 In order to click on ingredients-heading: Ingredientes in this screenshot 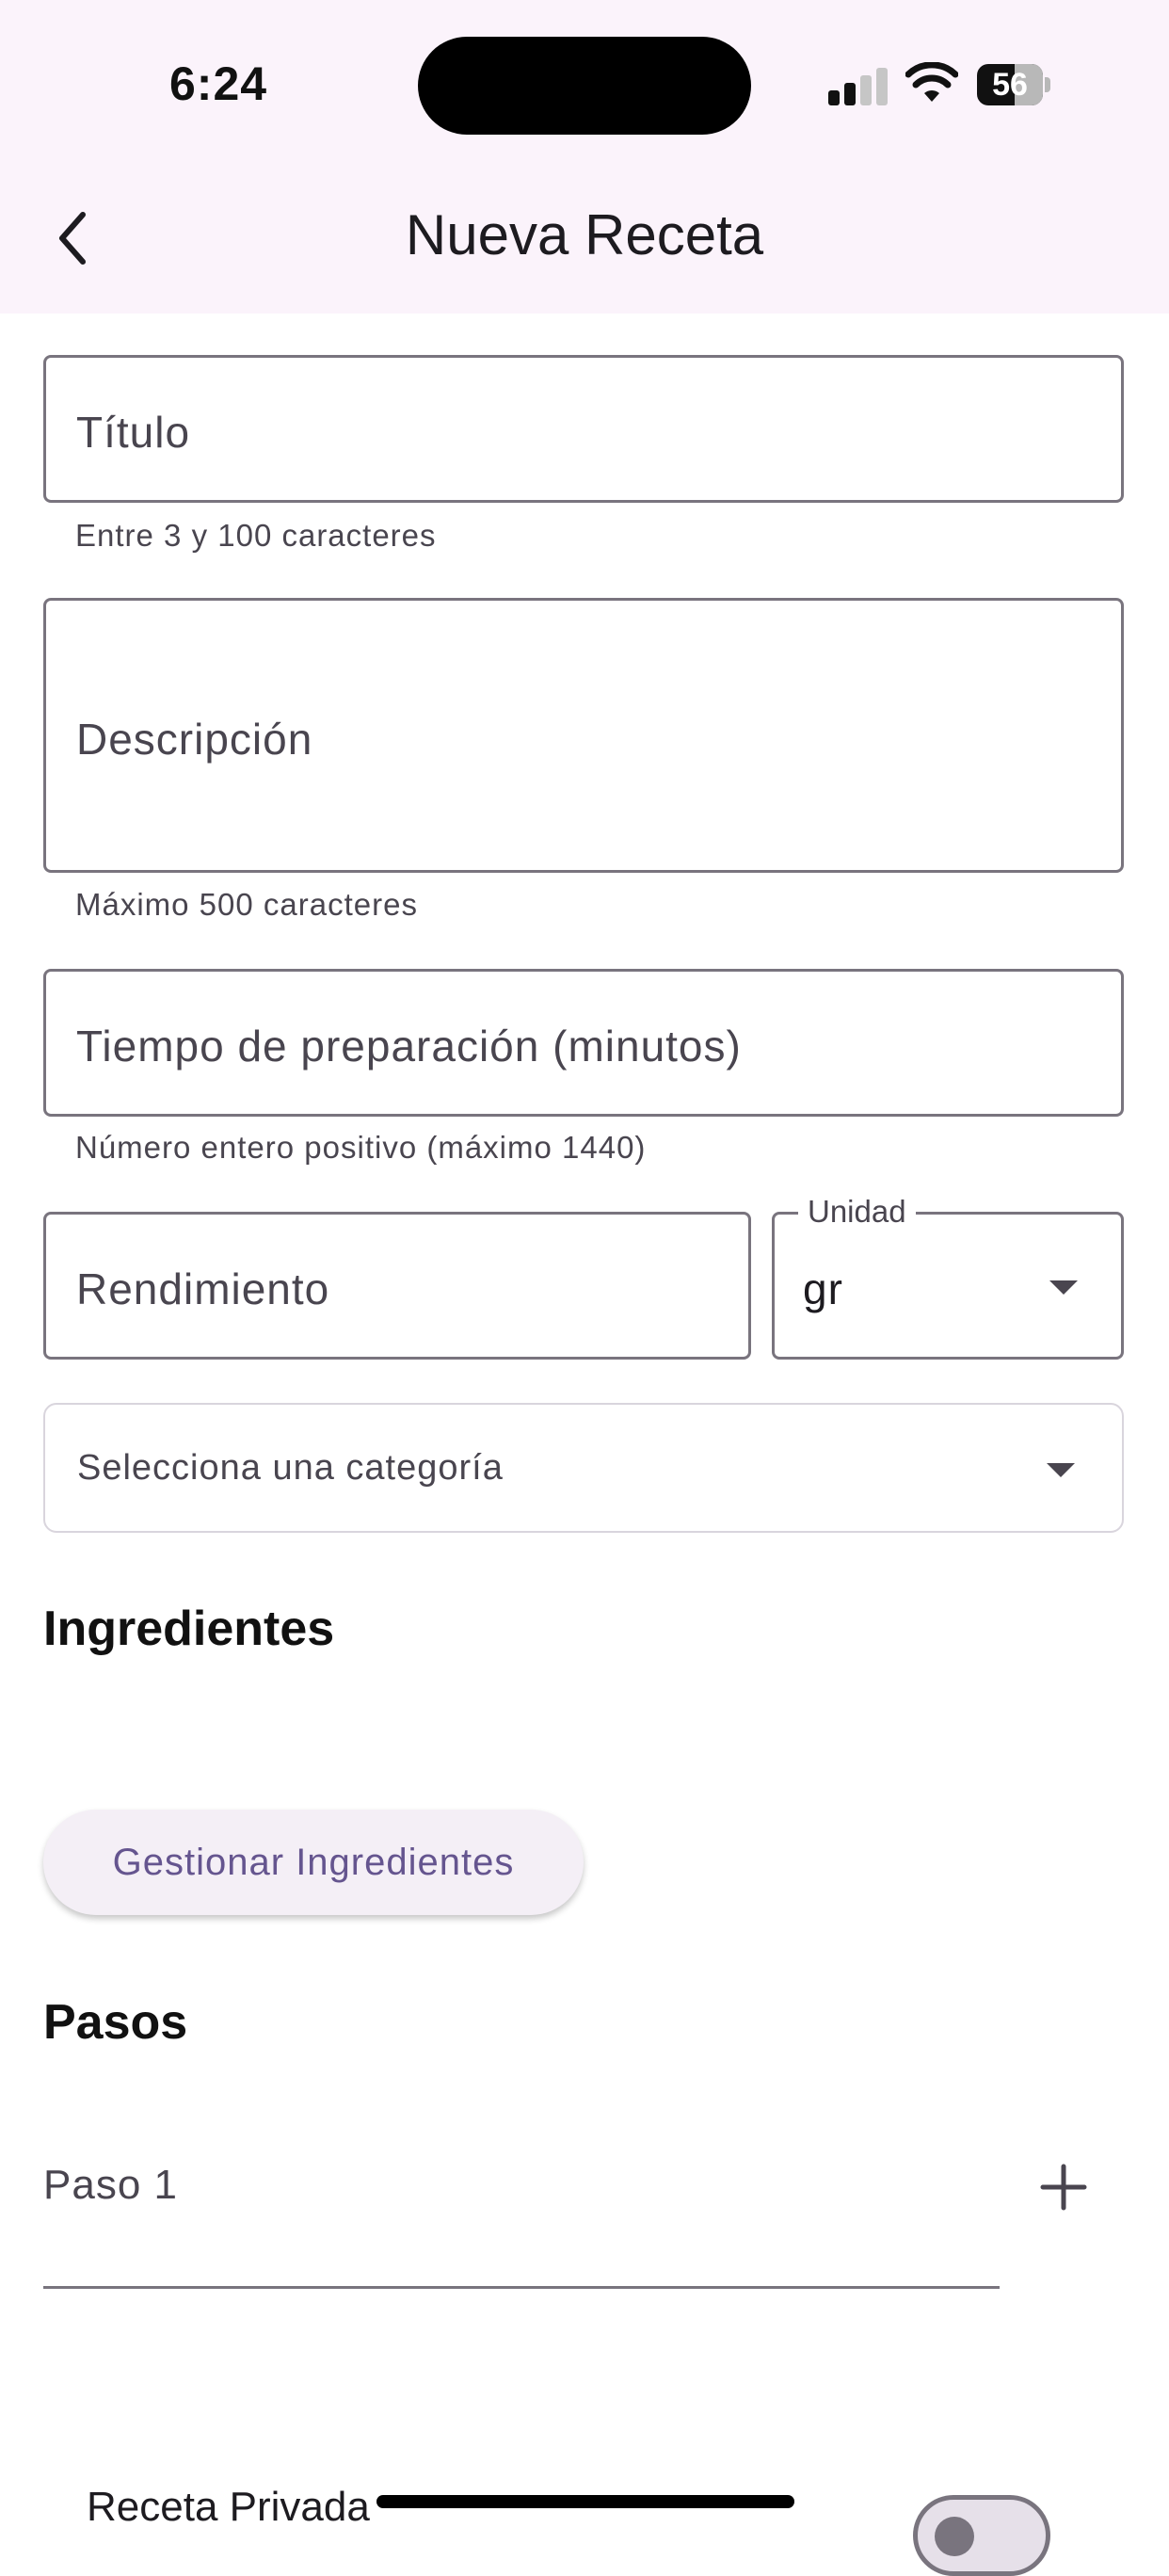, I will do `click(189, 1629)`.